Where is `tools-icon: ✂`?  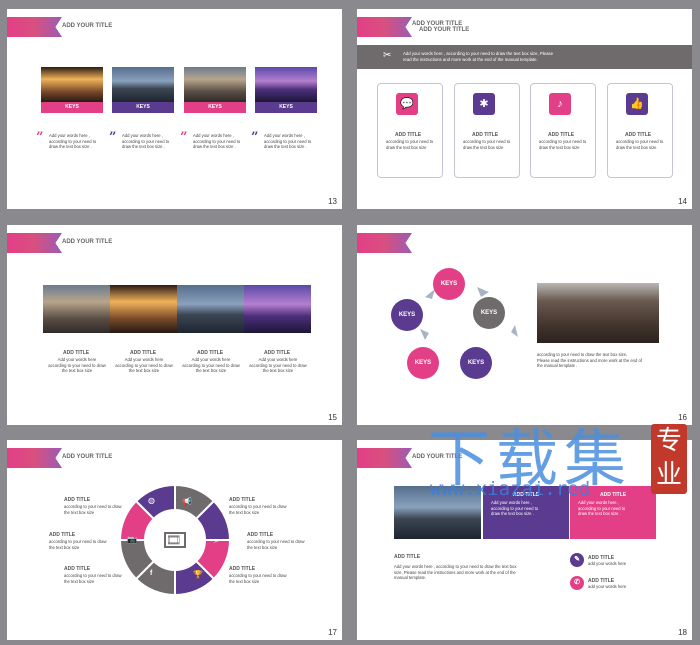
tools-icon: ✂ is located at coordinates (387, 55).